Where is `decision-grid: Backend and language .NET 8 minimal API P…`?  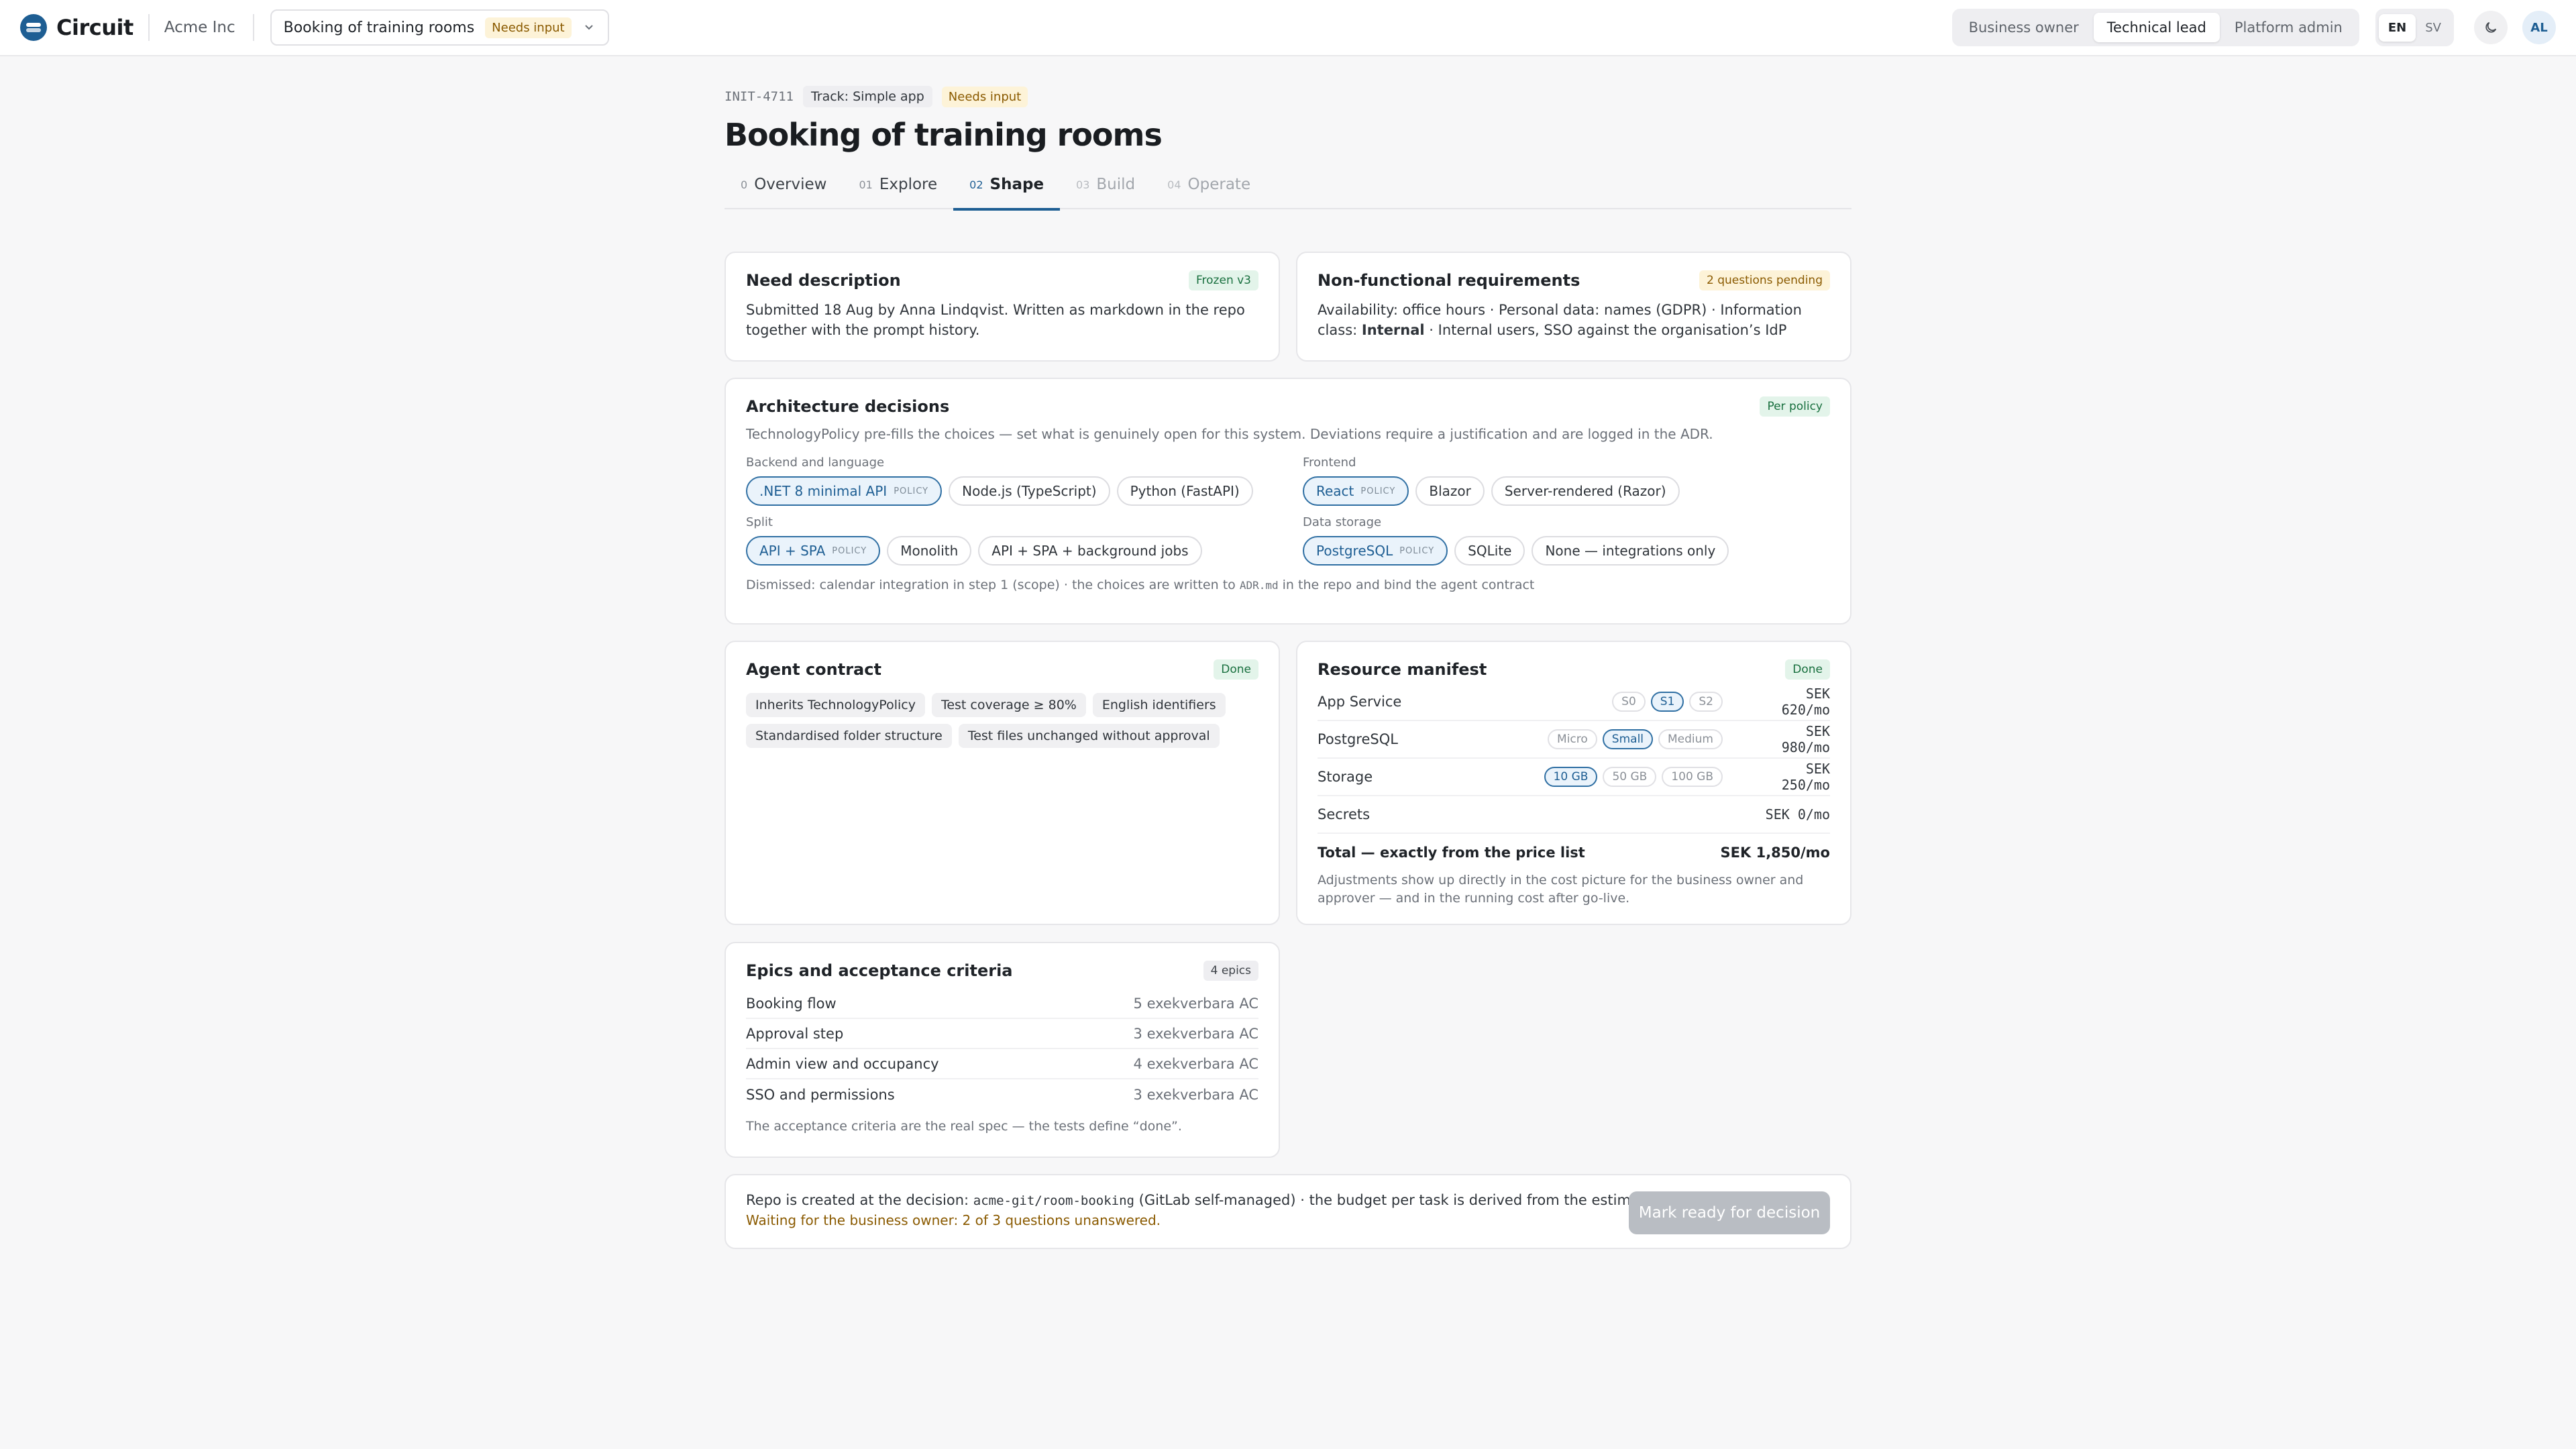
decision-grid: Backend and language .NET 8 minimal API P… is located at coordinates (1288, 510).